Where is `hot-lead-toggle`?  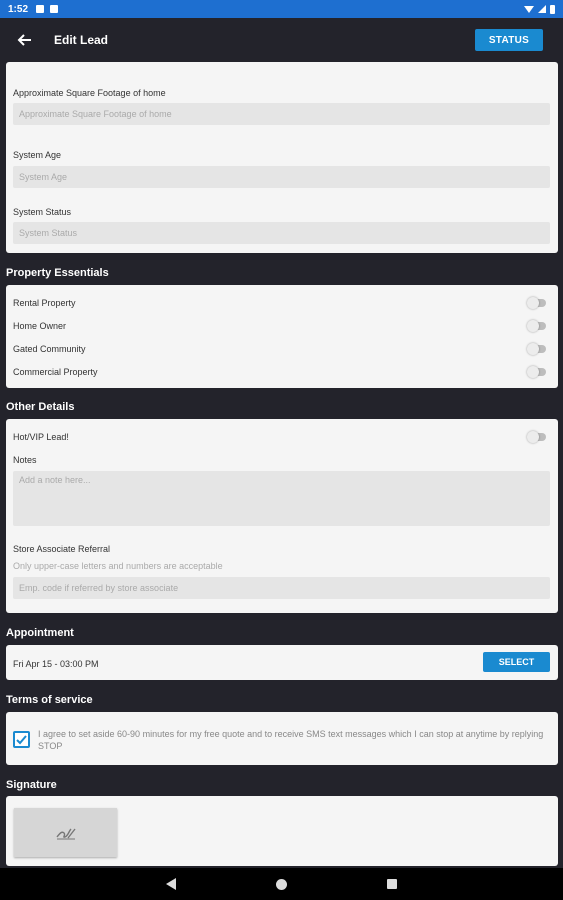
hot-lead-toggle is located at coordinates (536, 437).